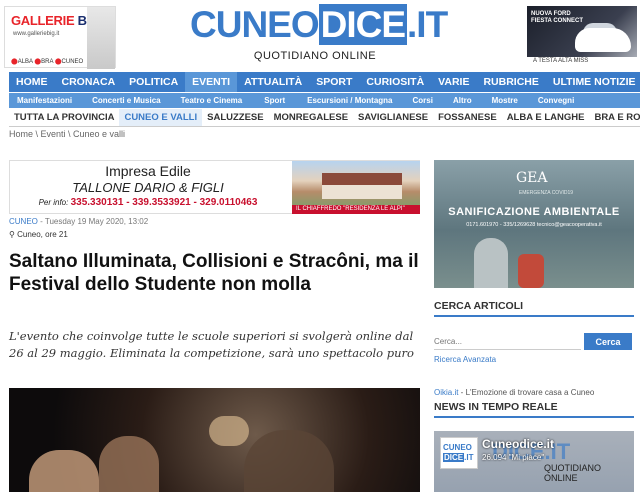  I want to click on ad-footer: A TESTA ALTA MISS, so click(582, 61).